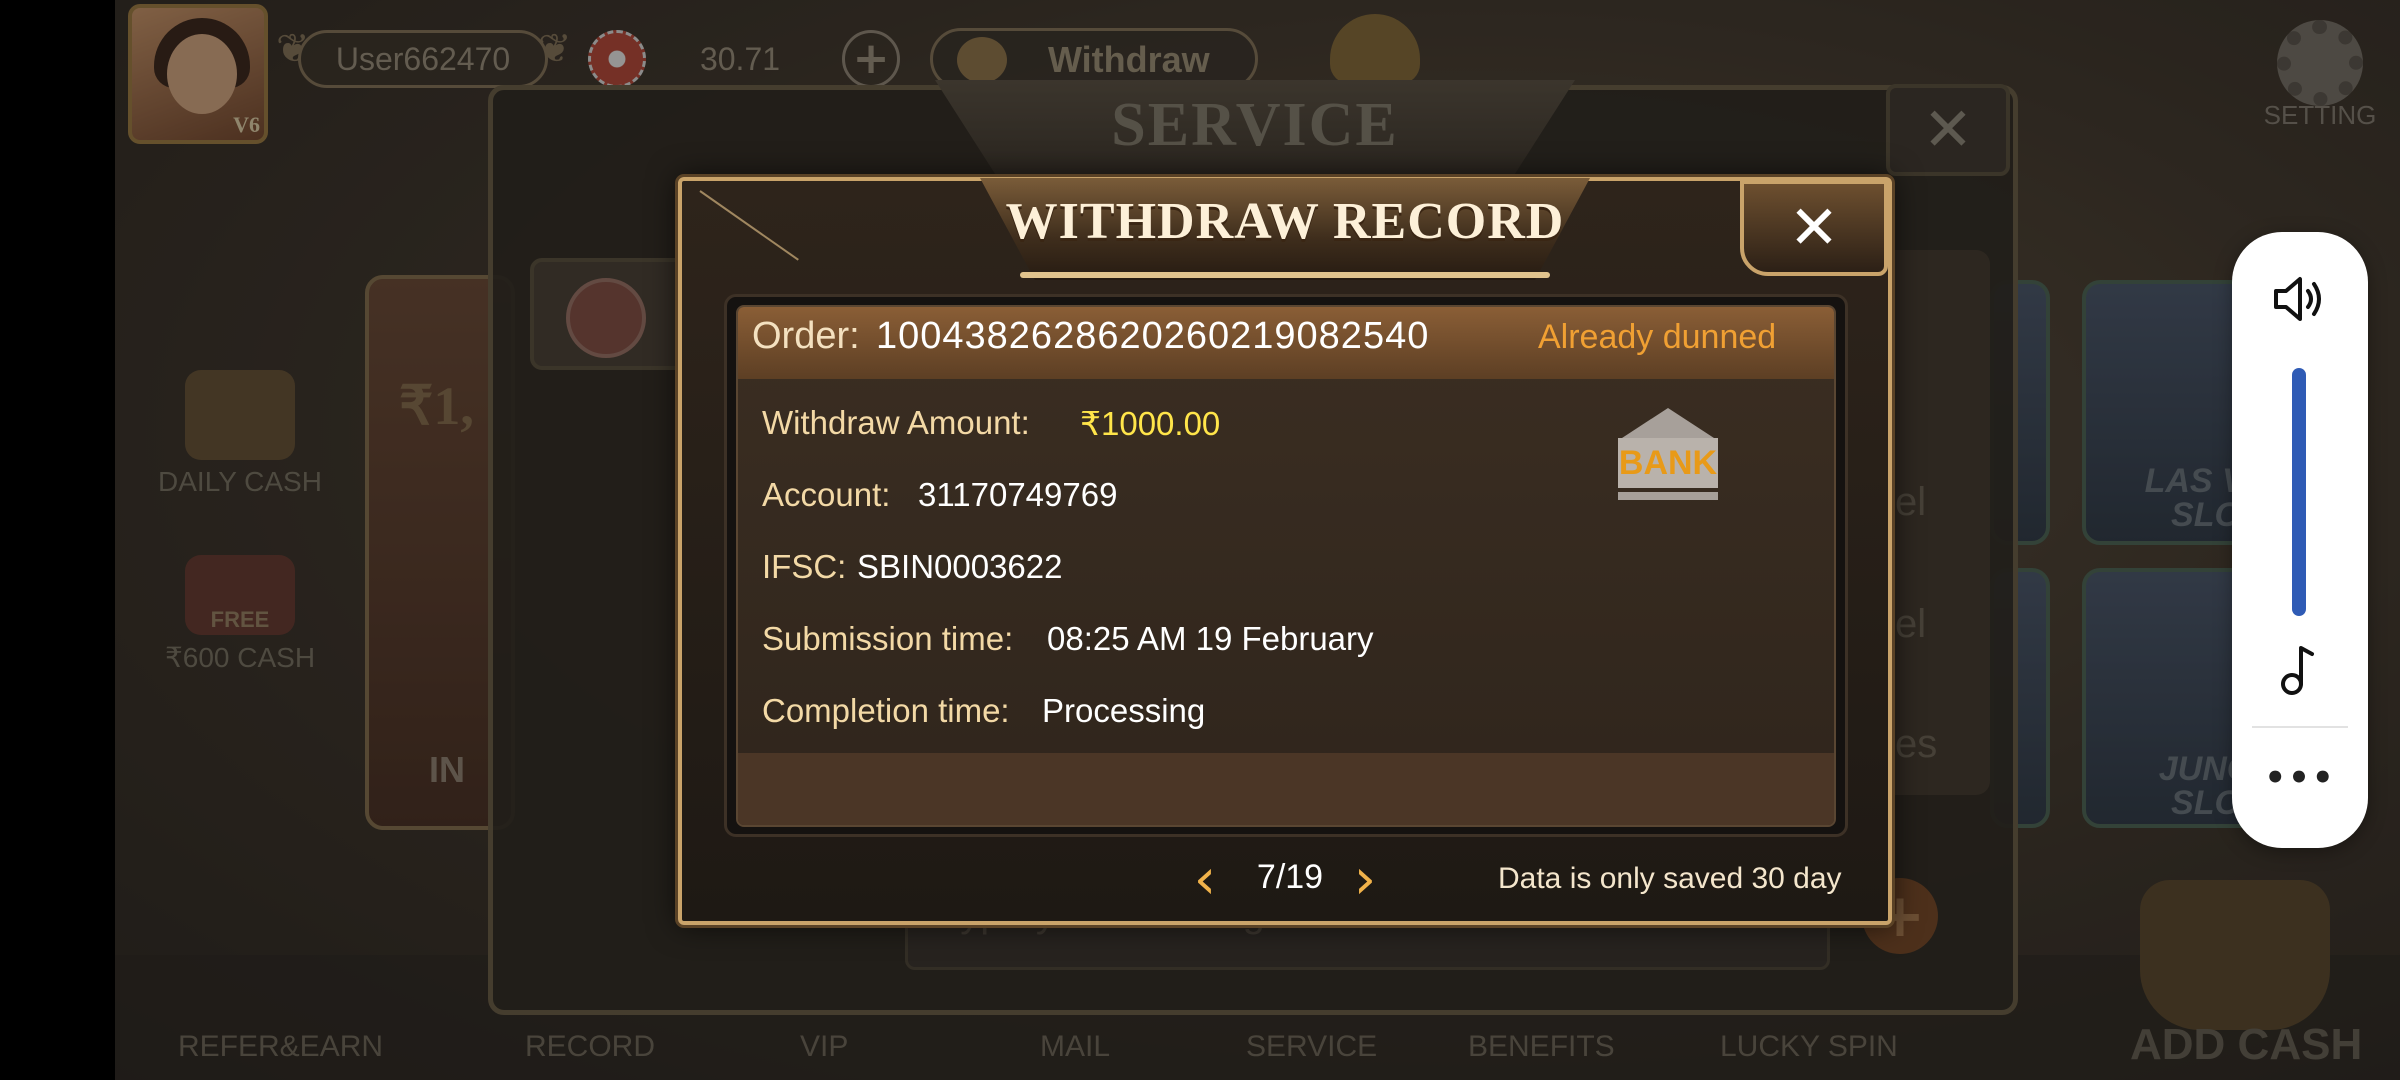 Image resolution: width=2400 pixels, height=1080 pixels. I want to click on bank-icon: BANK, so click(1668, 455).